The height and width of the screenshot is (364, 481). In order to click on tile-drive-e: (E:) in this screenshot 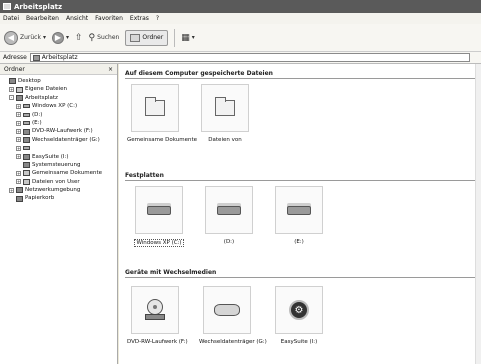, I will do `click(299, 215)`.